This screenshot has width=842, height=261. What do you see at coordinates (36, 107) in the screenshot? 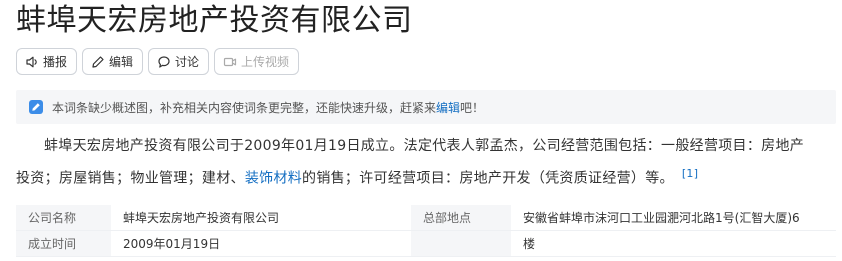
I see `edit-notice-icon` at bounding box center [36, 107].